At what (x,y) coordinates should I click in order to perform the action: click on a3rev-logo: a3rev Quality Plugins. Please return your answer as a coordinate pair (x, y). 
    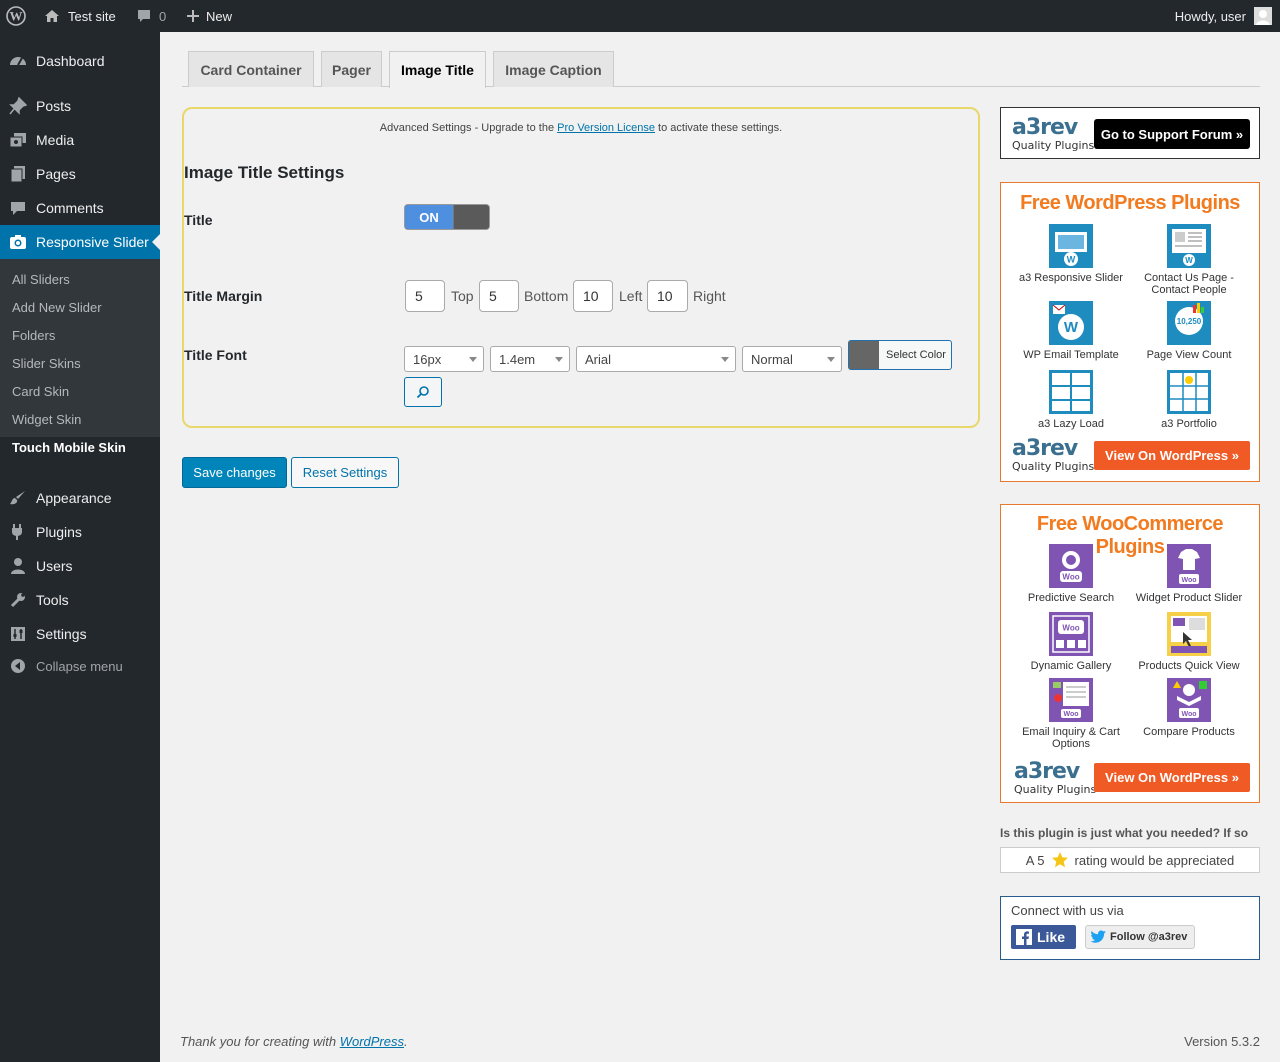
    Looking at the image, I should click on (1055, 778).